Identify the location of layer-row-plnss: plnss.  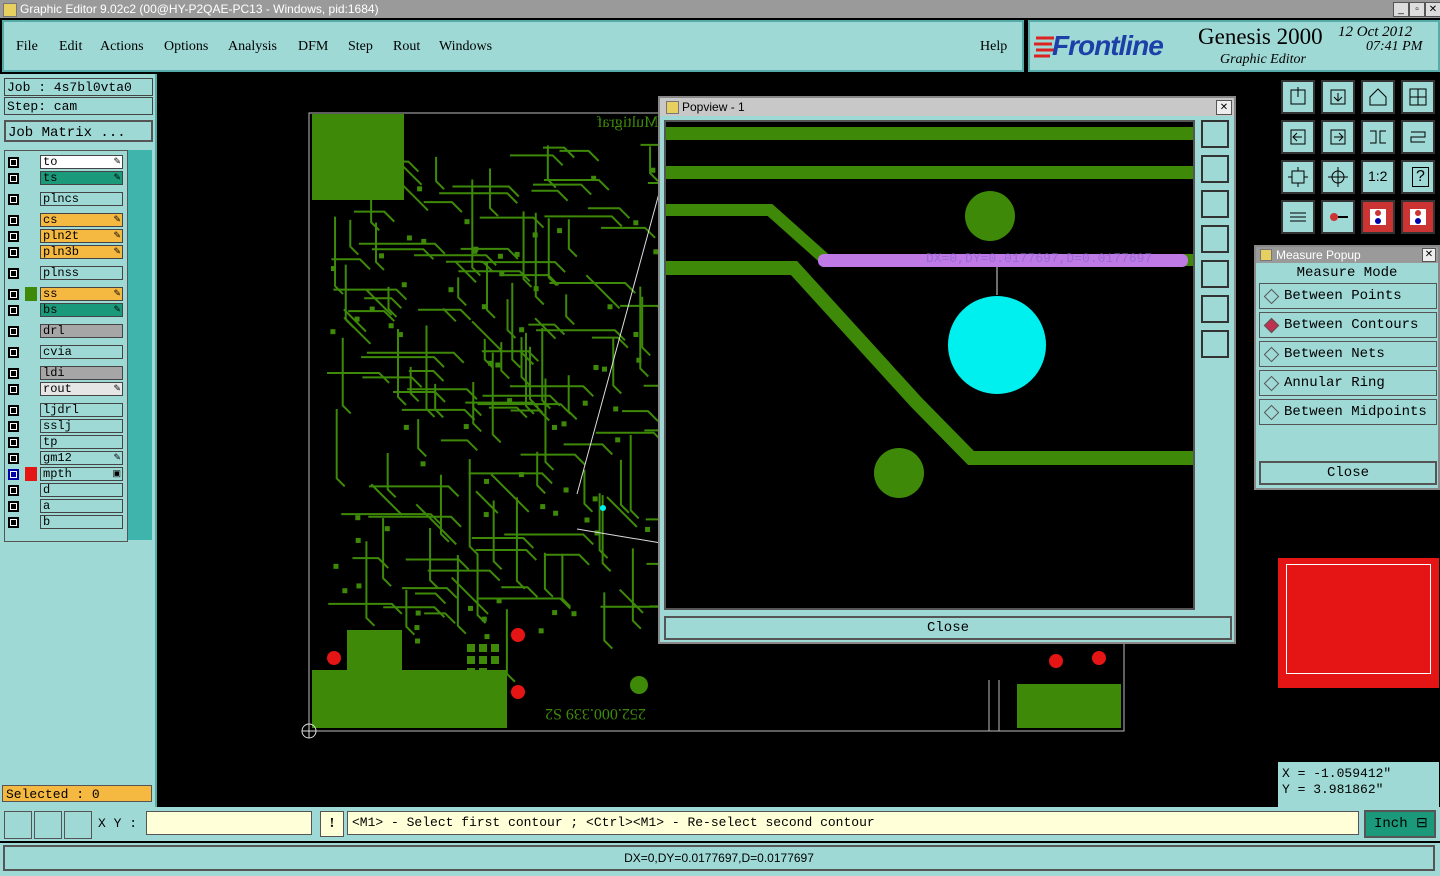
(65, 273).